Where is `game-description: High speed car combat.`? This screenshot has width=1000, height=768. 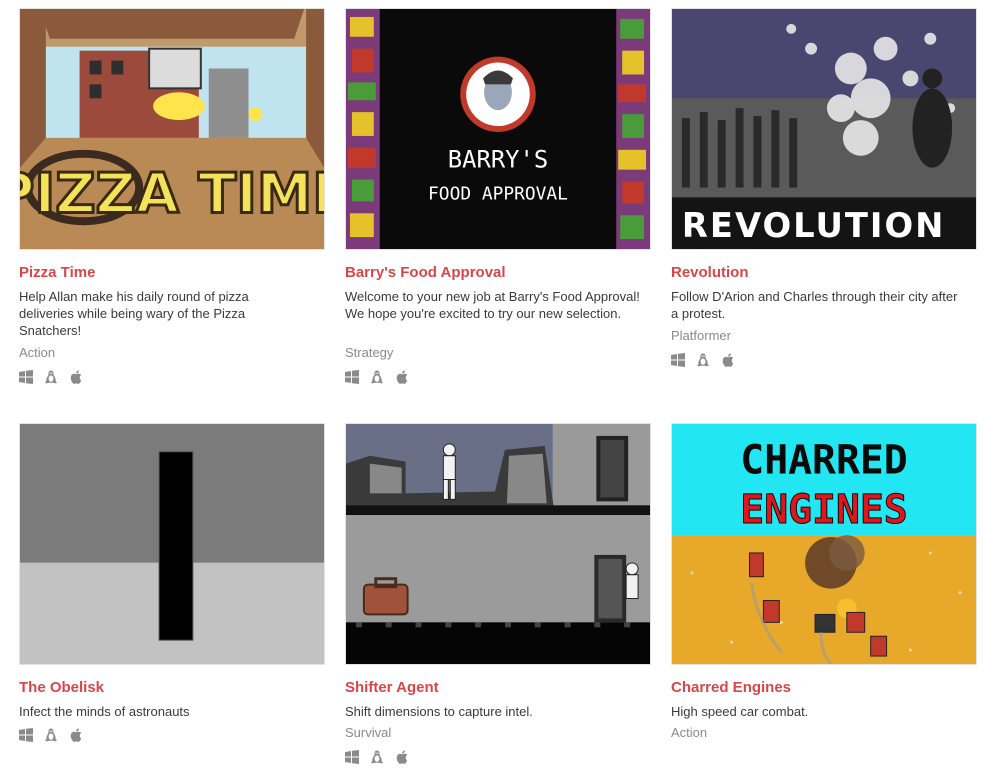 game-description: High speed car combat. is located at coordinates (740, 711).